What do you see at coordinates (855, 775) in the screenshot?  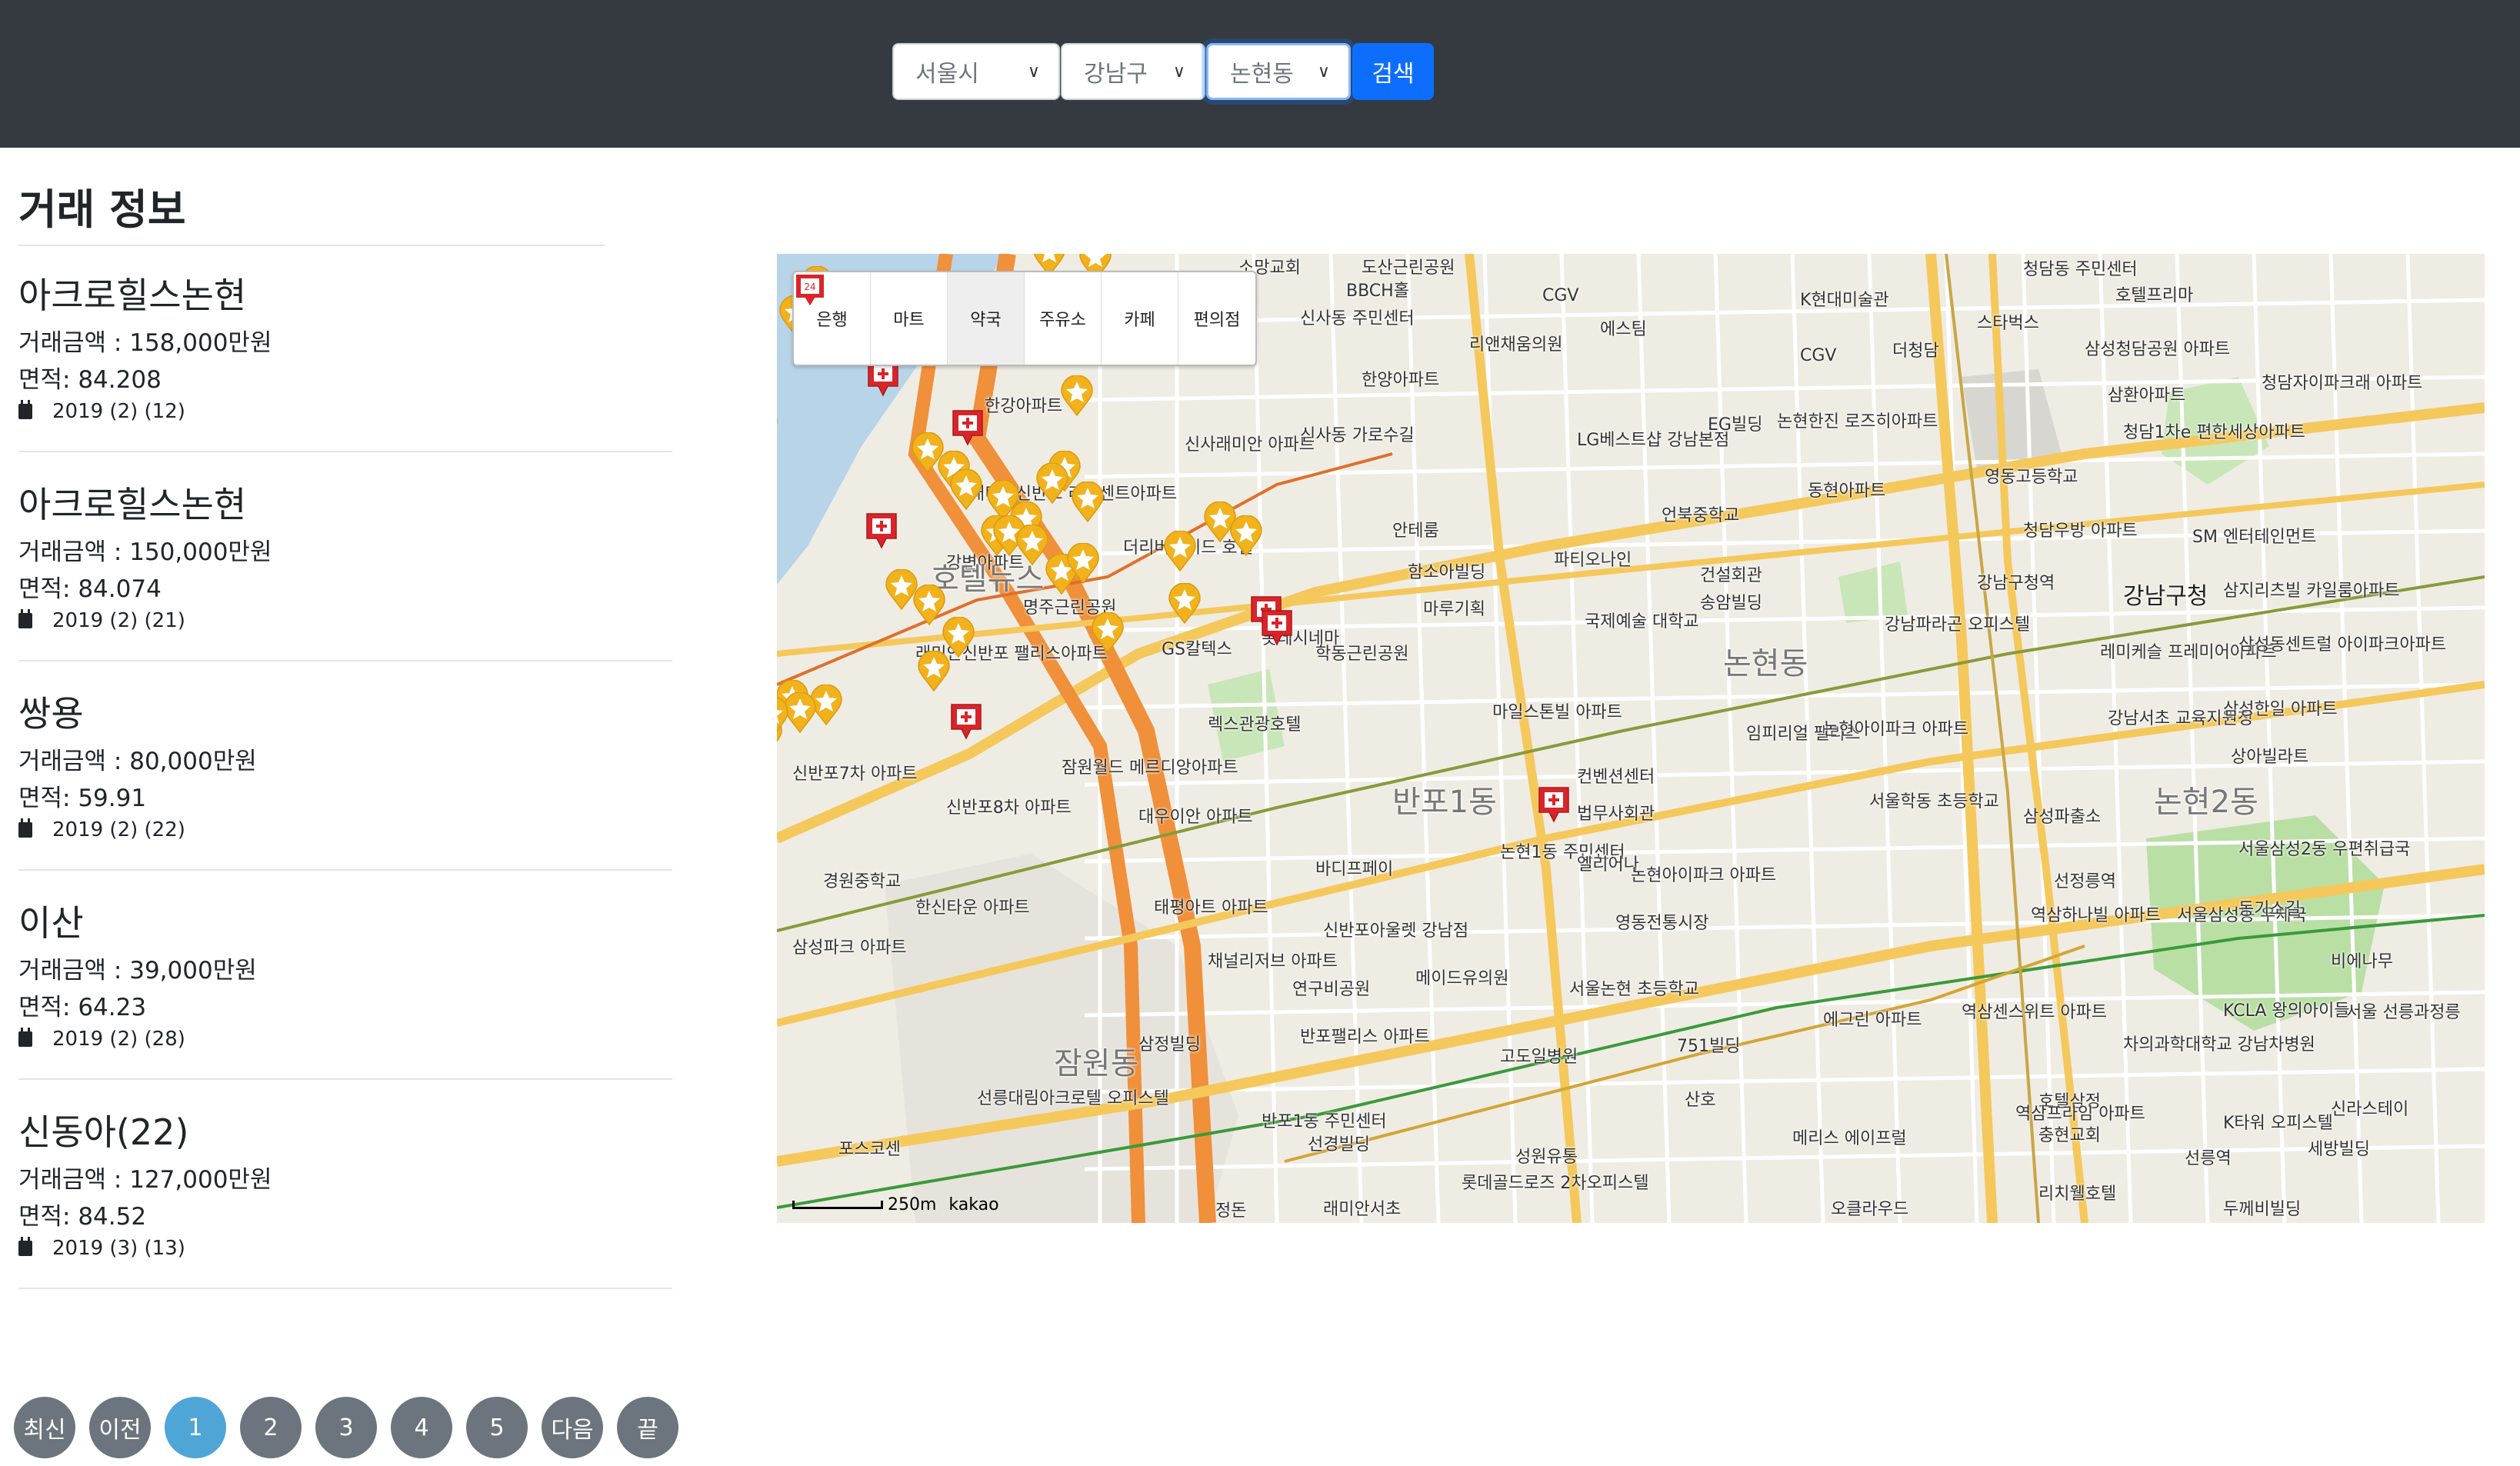 I see `map-label: 신반포7차 아파트` at bounding box center [855, 775].